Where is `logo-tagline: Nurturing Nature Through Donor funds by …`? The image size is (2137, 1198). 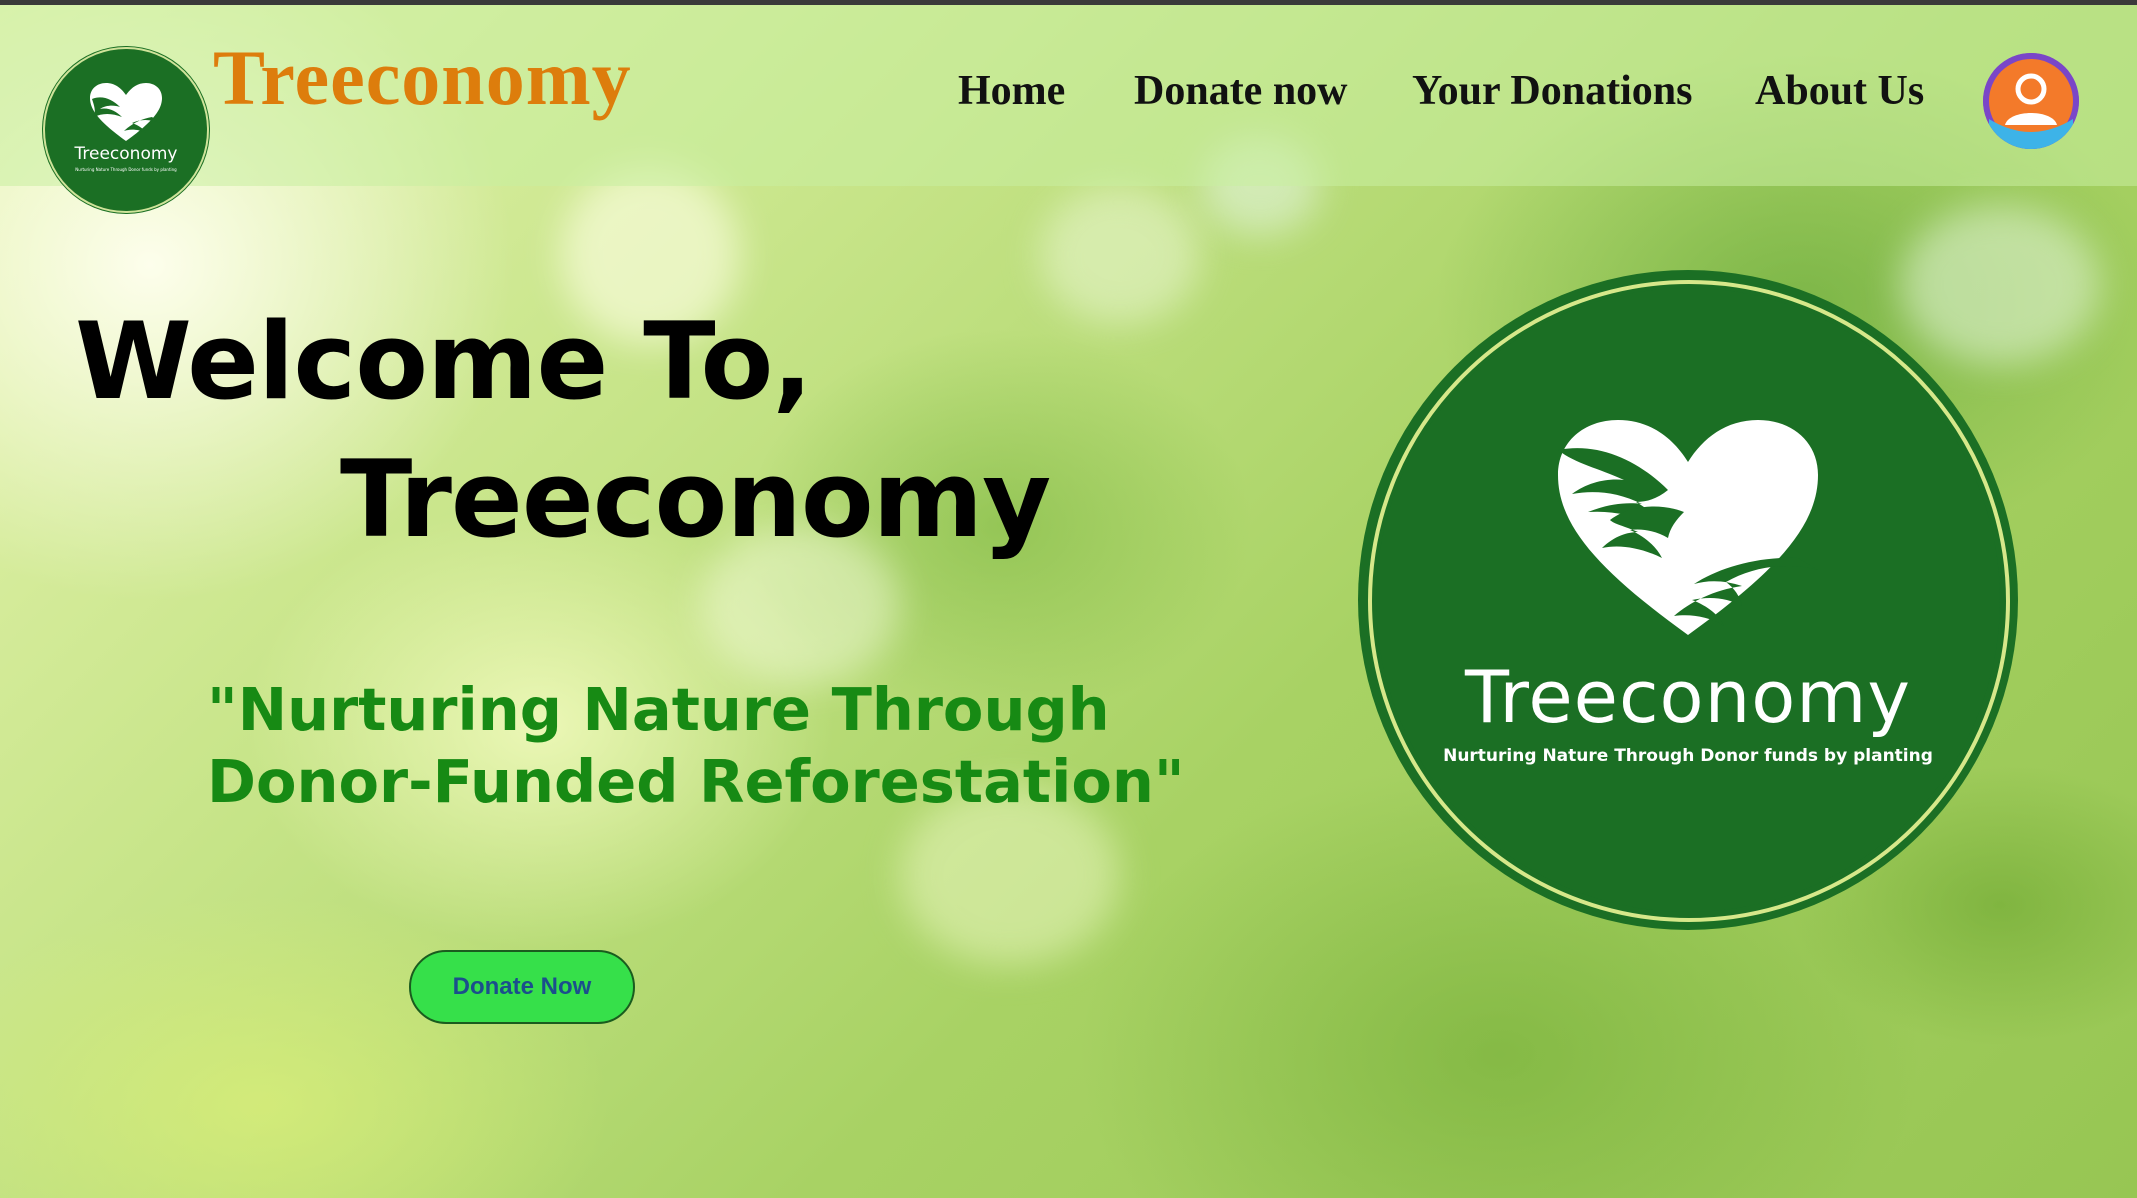 logo-tagline: Nurturing Nature Through Donor funds by … is located at coordinates (126, 169).